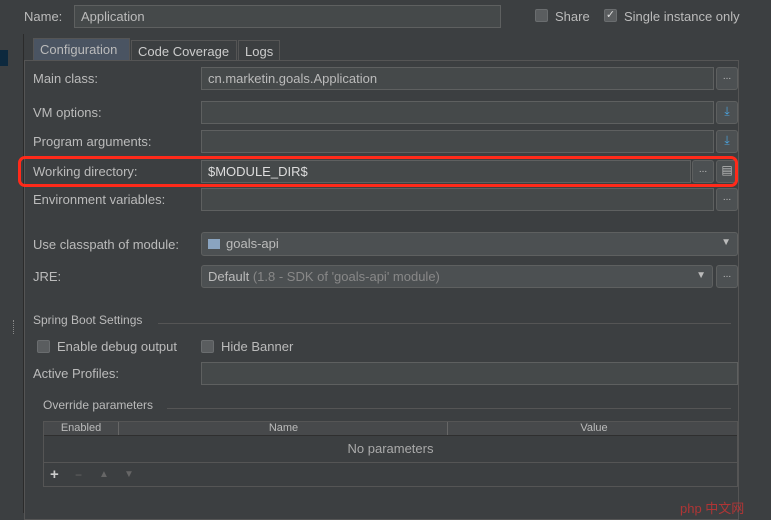  What do you see at coordinates (43, 16) in the screenshot?
I see `name-label: Name:` at bounding box center [43, 16].